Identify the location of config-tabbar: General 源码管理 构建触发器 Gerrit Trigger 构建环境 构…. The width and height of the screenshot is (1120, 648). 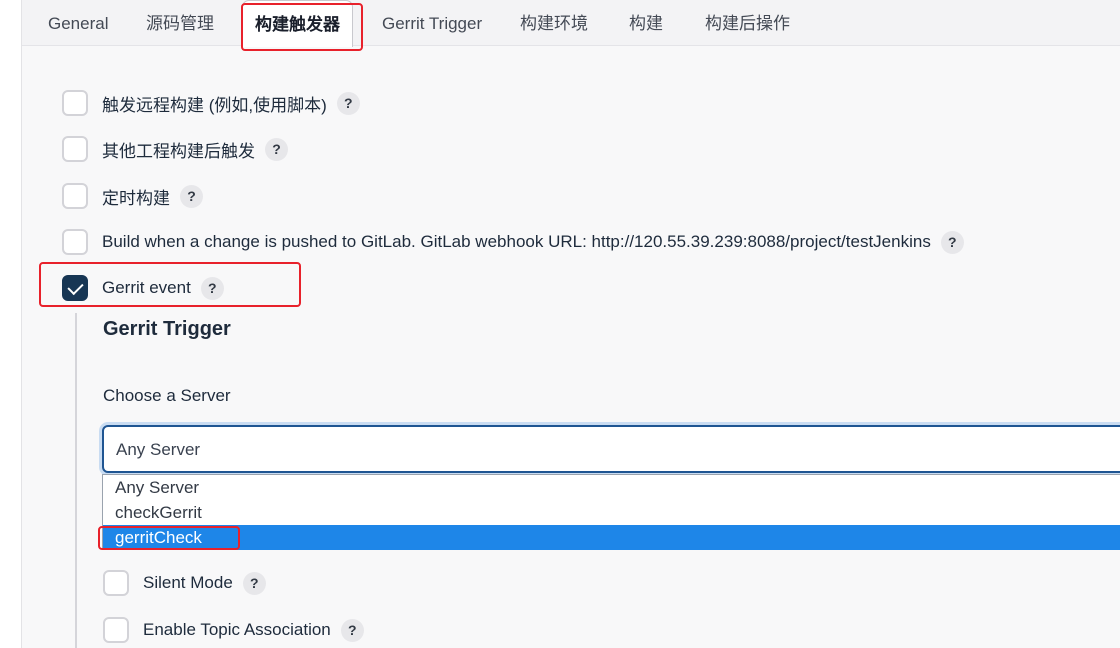
(571, 23).